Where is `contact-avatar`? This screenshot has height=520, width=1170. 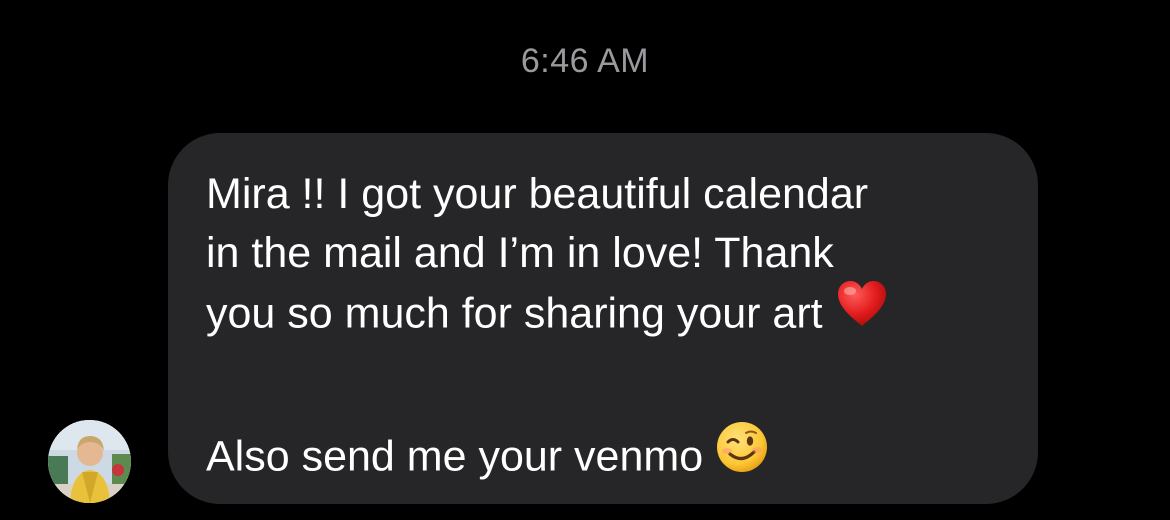 contact-avatar is located at coordinates (89, 461).